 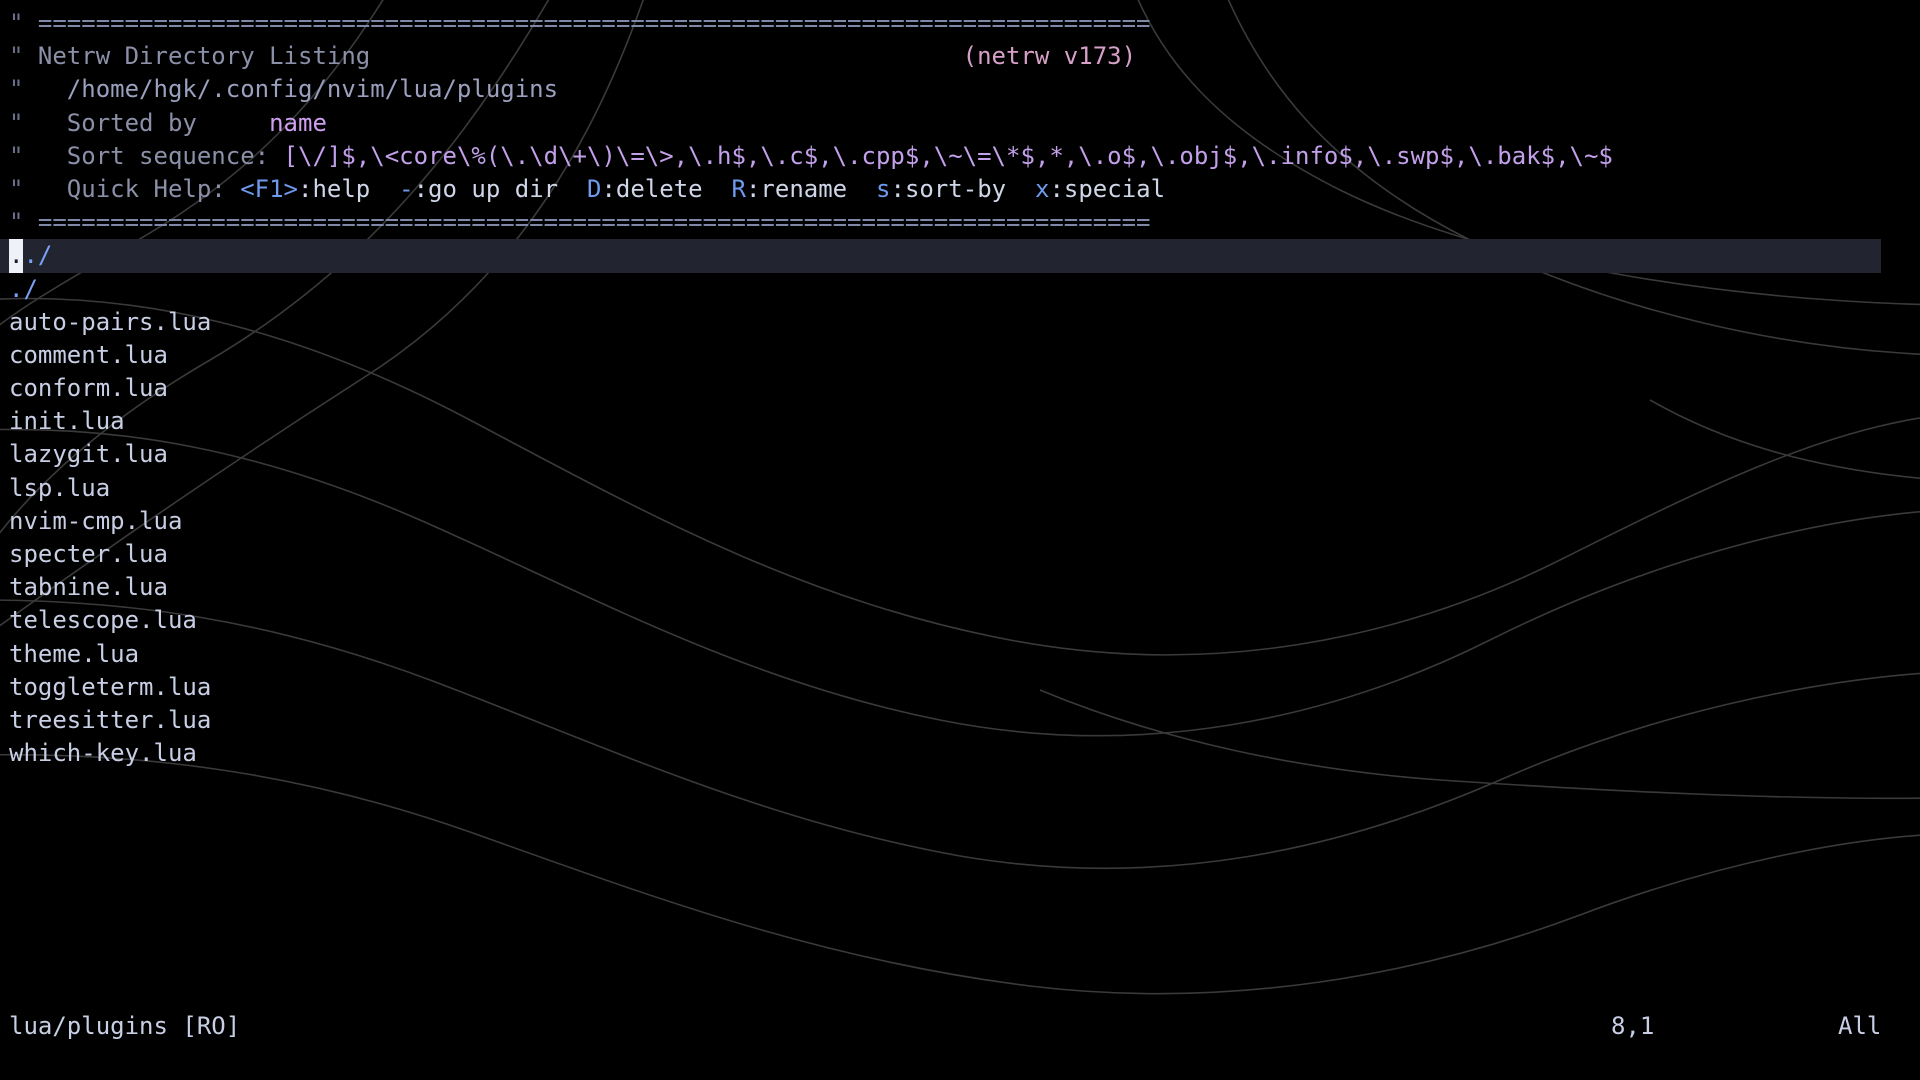 What do you see at coordinates (88, 554) in the screenshot?
I see `netrw-entry-label: specter.lua` at bounding box center [88, 554].